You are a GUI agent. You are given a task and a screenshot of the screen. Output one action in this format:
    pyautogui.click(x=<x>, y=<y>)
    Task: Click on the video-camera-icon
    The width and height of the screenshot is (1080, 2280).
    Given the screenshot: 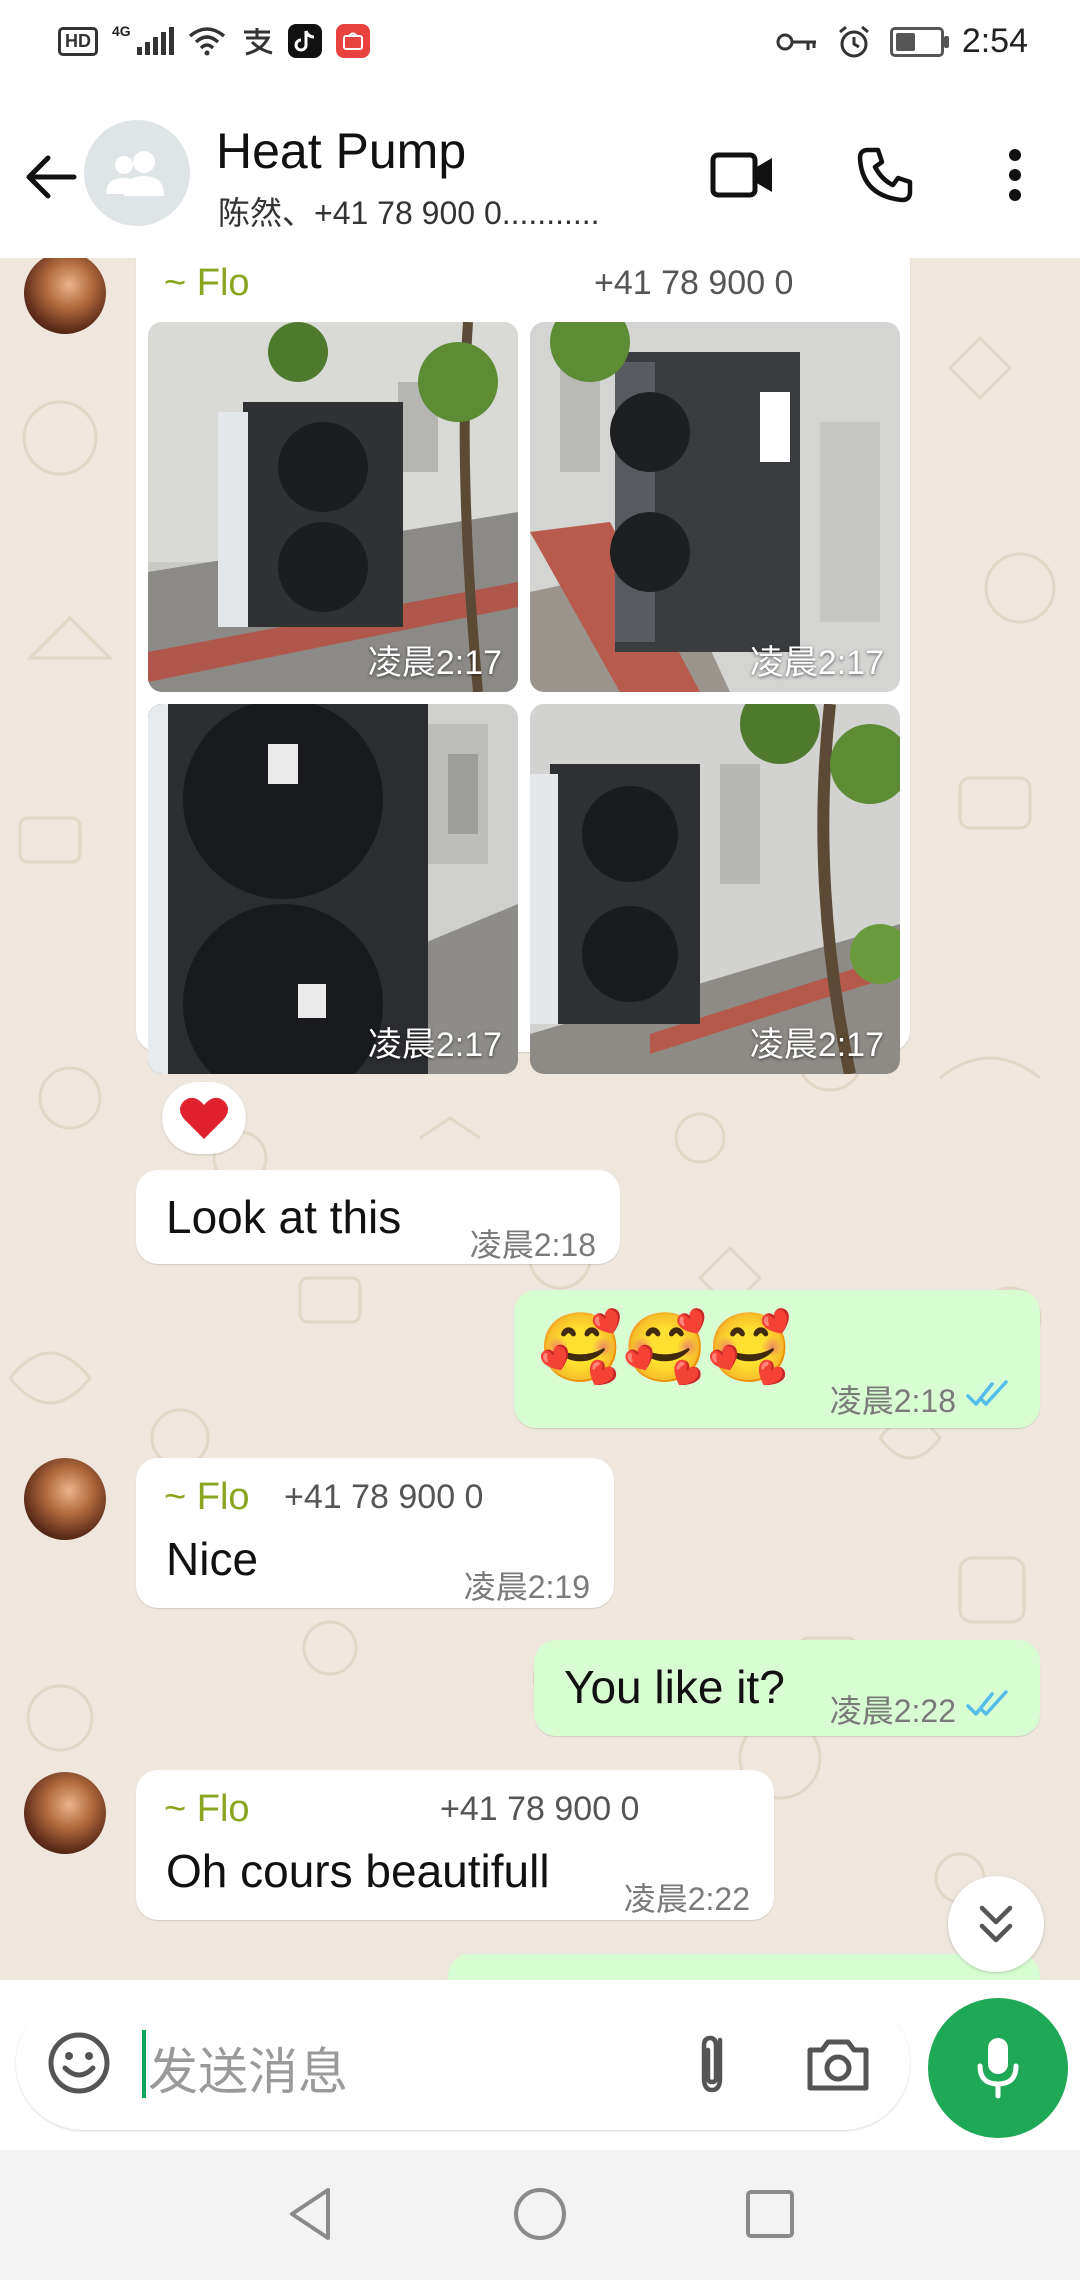 What is the action you would take?
    pyautogui.click(x=741, y=175)
    